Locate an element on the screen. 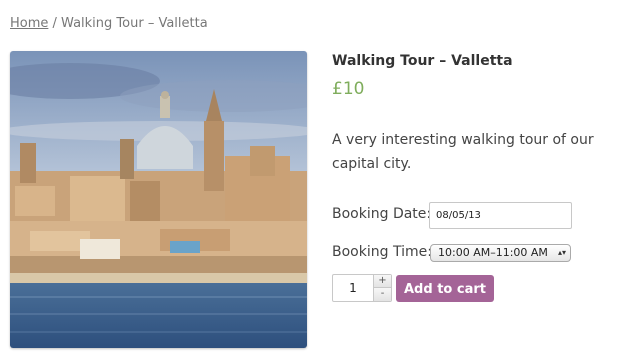 This screenshot has width=630, height=361. booking-time-value: 10:00 AM–11:00 AM is located at coordinates (493, 252).